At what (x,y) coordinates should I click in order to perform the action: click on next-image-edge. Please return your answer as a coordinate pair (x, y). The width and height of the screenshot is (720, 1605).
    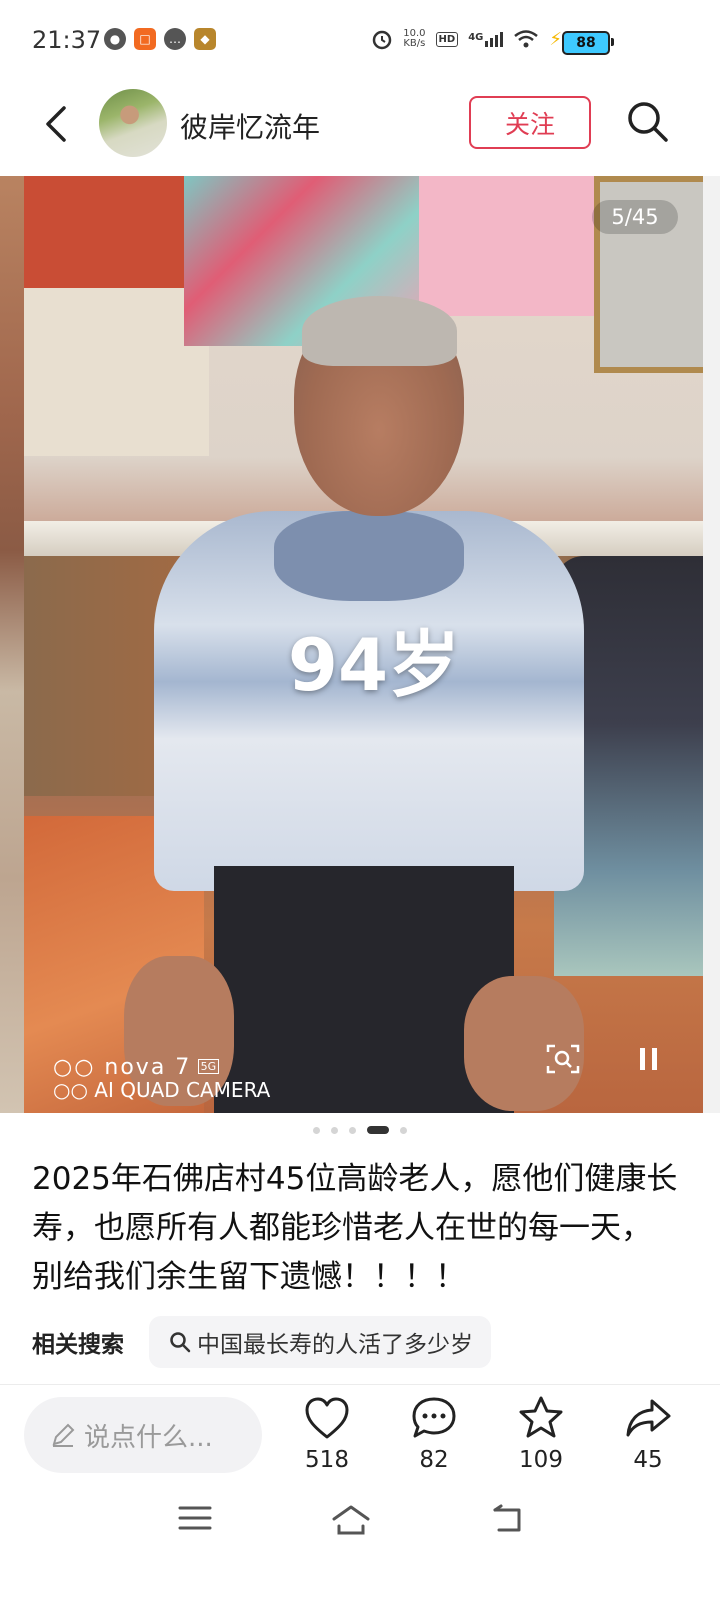
    Looking at the image, I should click on (711, 644).